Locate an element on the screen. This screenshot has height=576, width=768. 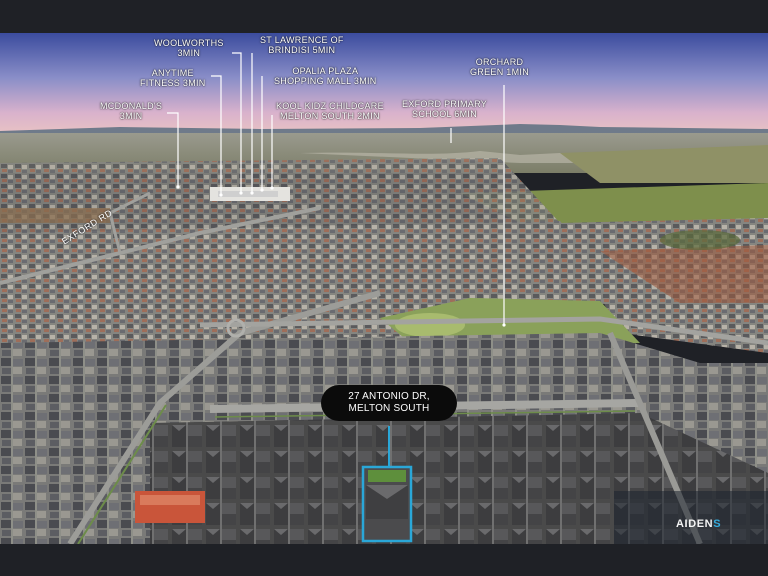
address-badge: 27 ANTONIO DR, MELTON SOUTH is located at coordinates (389, 403).